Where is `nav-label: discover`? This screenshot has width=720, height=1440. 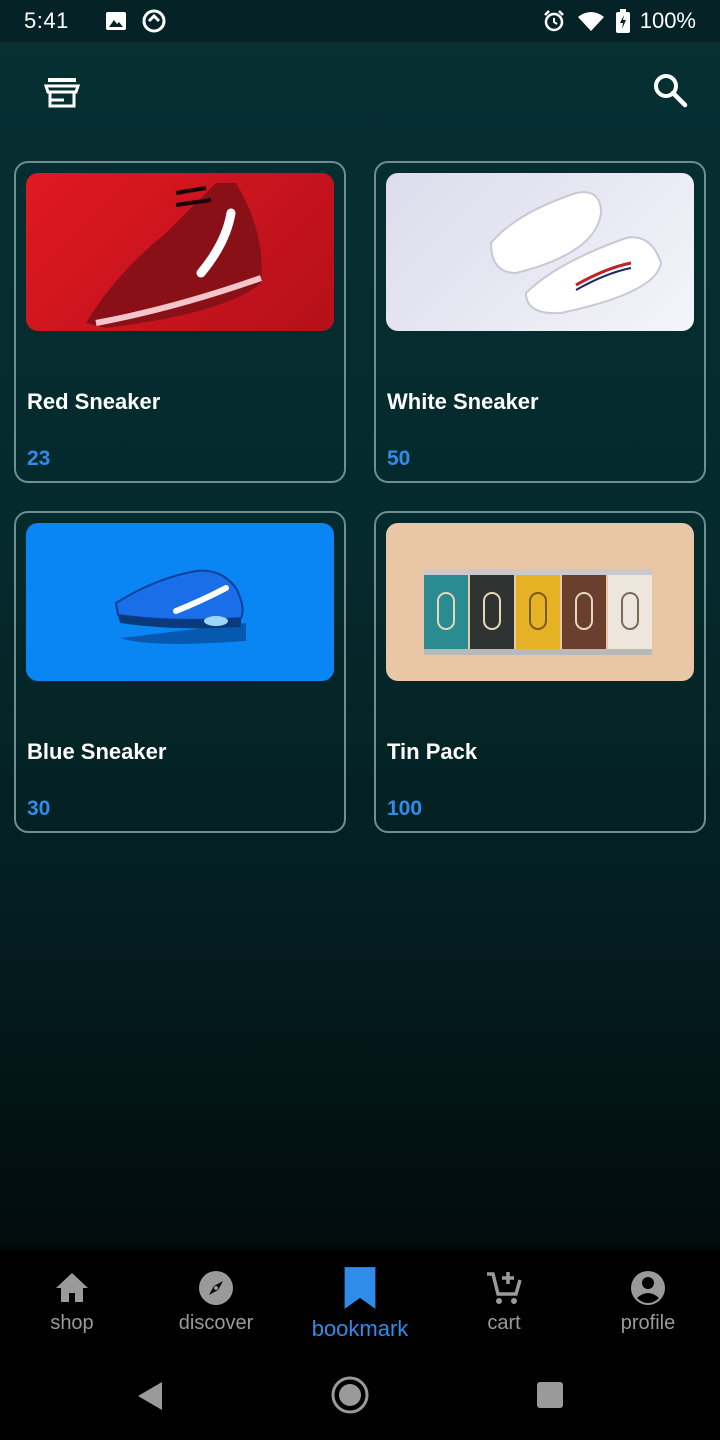 nav-label: discover is located at coordinates (216, 1323).